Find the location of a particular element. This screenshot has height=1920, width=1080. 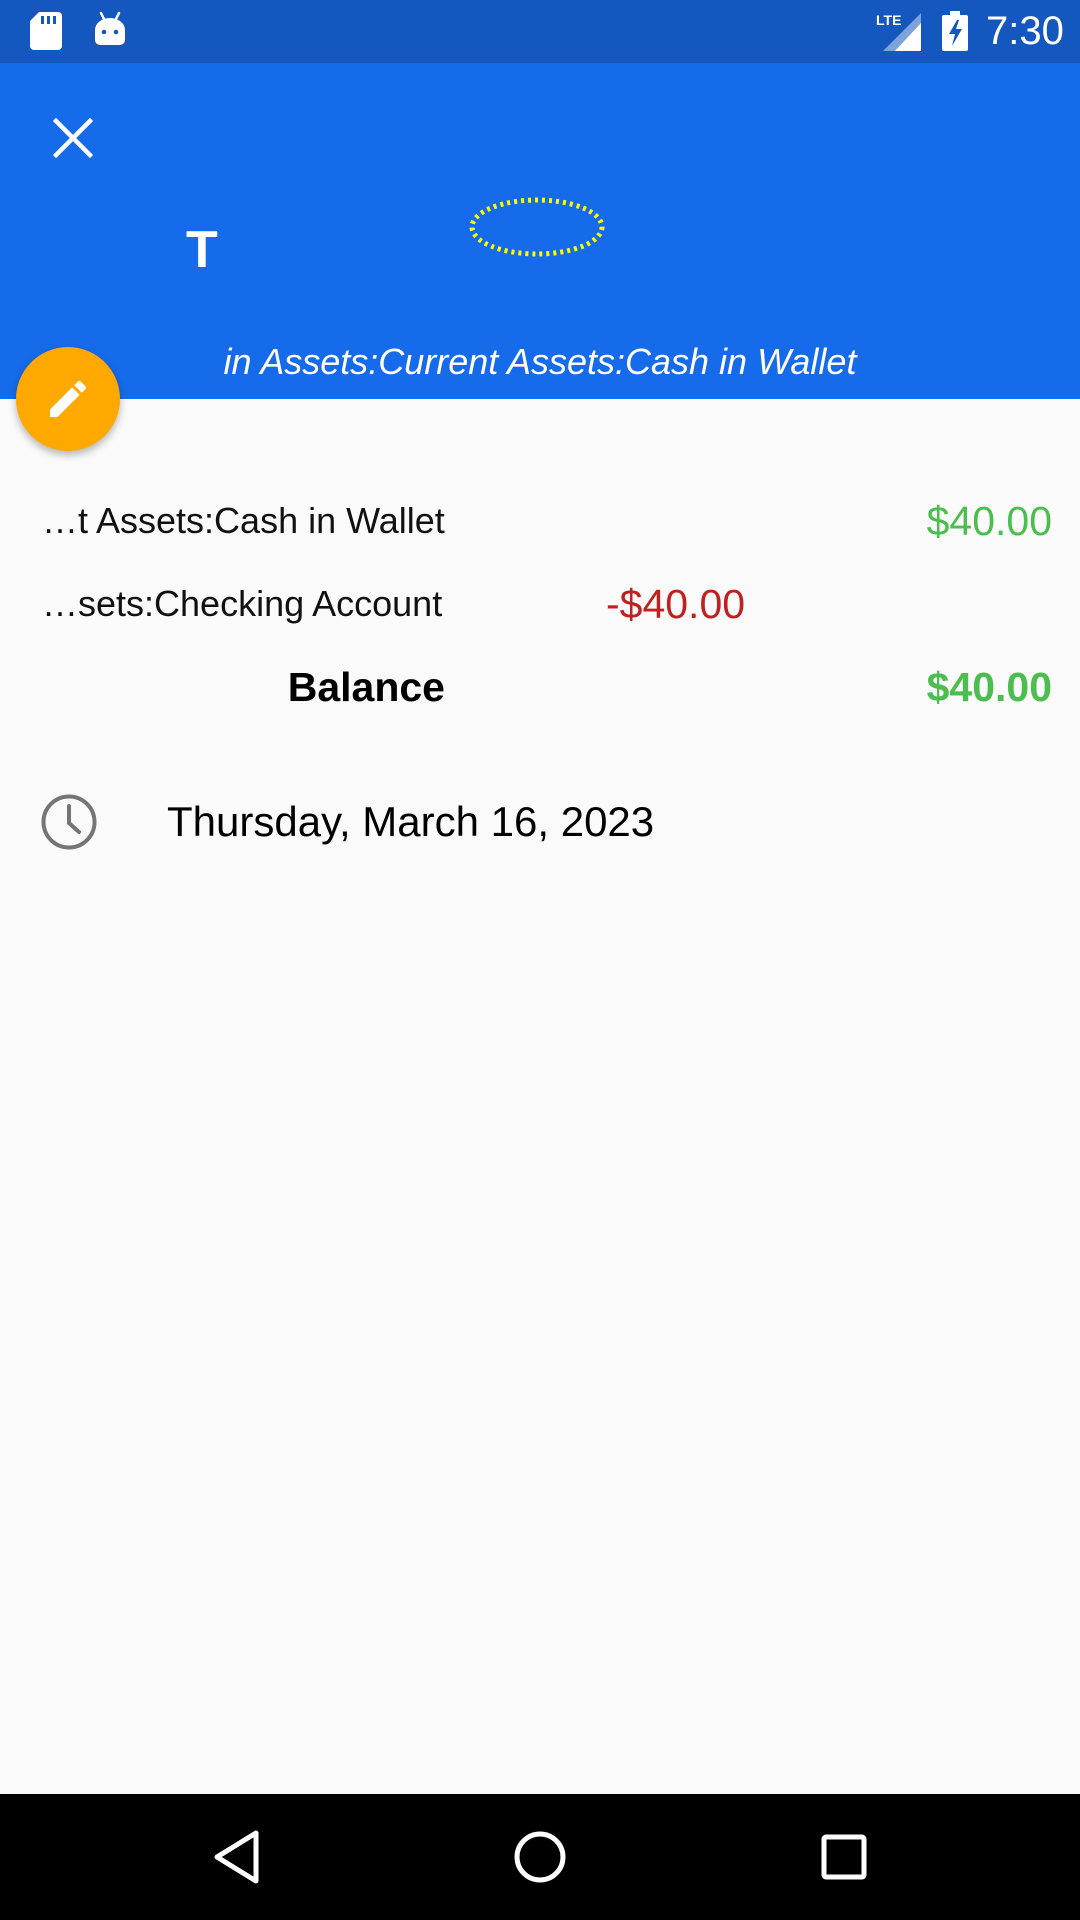

split-amount-debit: $40.00 is located at coordinates (989, 521).